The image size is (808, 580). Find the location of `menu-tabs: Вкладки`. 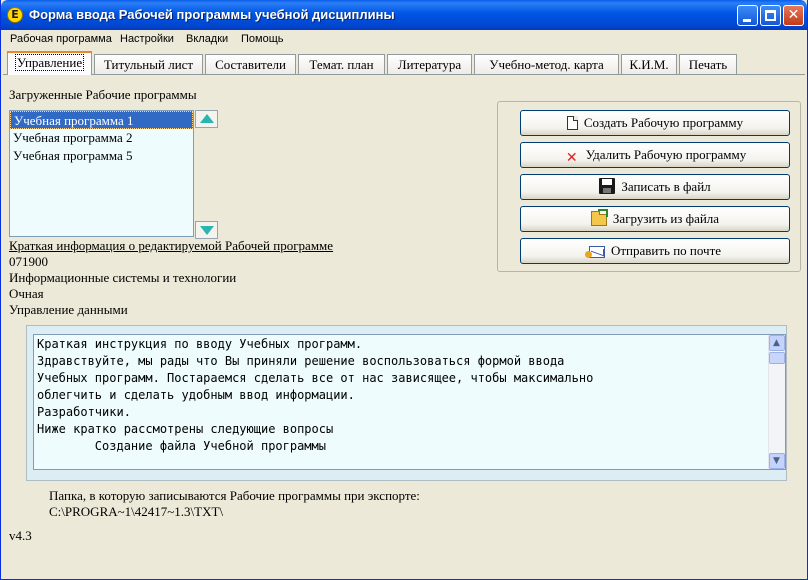

menu-tabs: Вкладки is located at coordinates (207, 39).